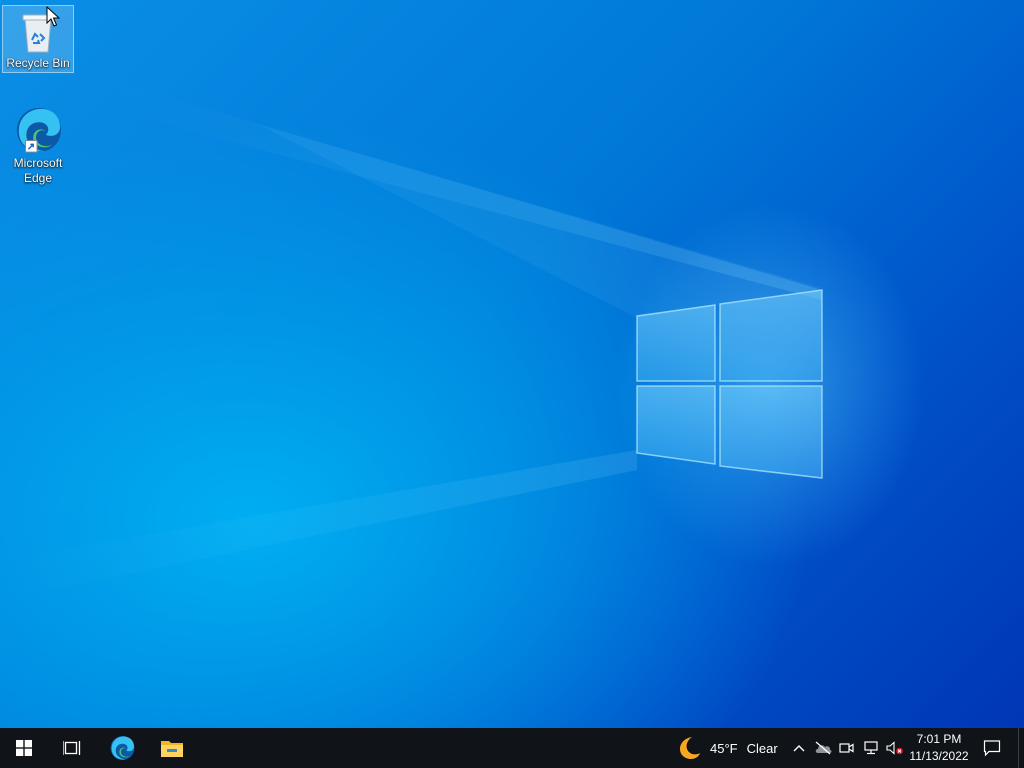 The height and width of the screenshot is (768, 1024). Describe the element at coordinates (939, 739) in the screenshot. I see `clock-time: 7:01 PM` at that location.